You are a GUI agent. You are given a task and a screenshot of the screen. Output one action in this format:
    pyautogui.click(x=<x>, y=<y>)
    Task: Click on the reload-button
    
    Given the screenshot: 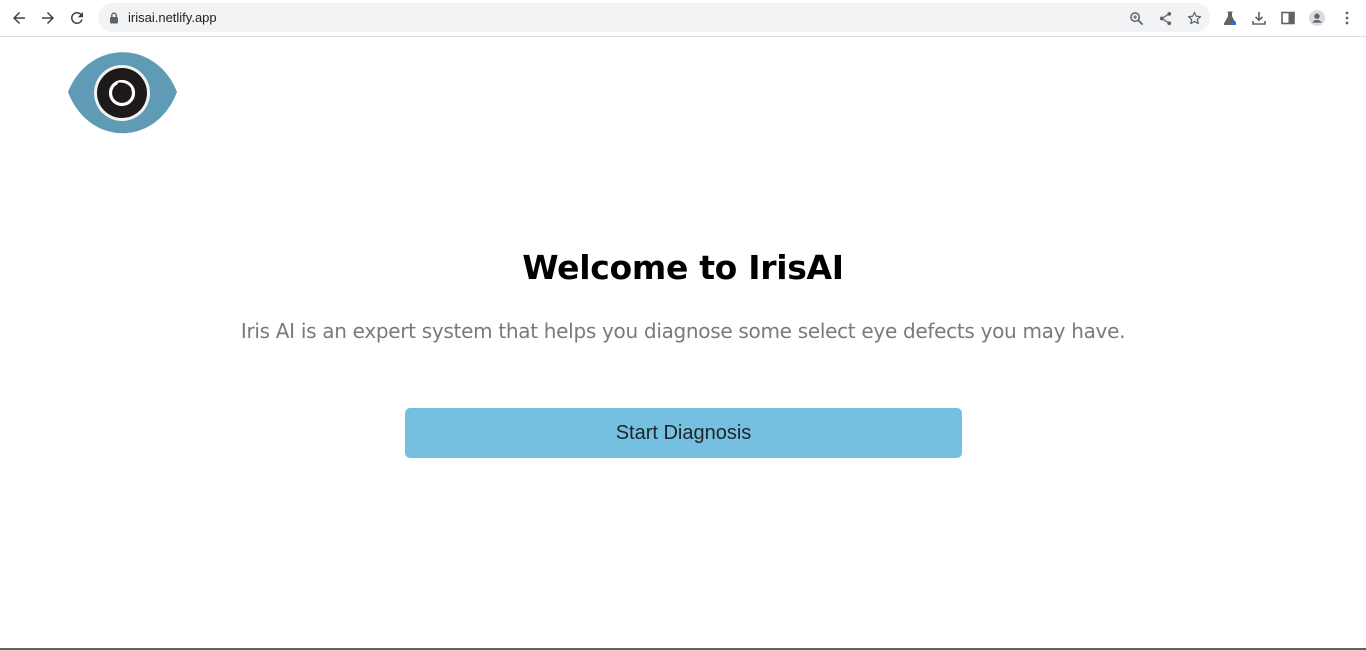 What is the action you would take?
    pyautogui.click(x=77, y=18)
    